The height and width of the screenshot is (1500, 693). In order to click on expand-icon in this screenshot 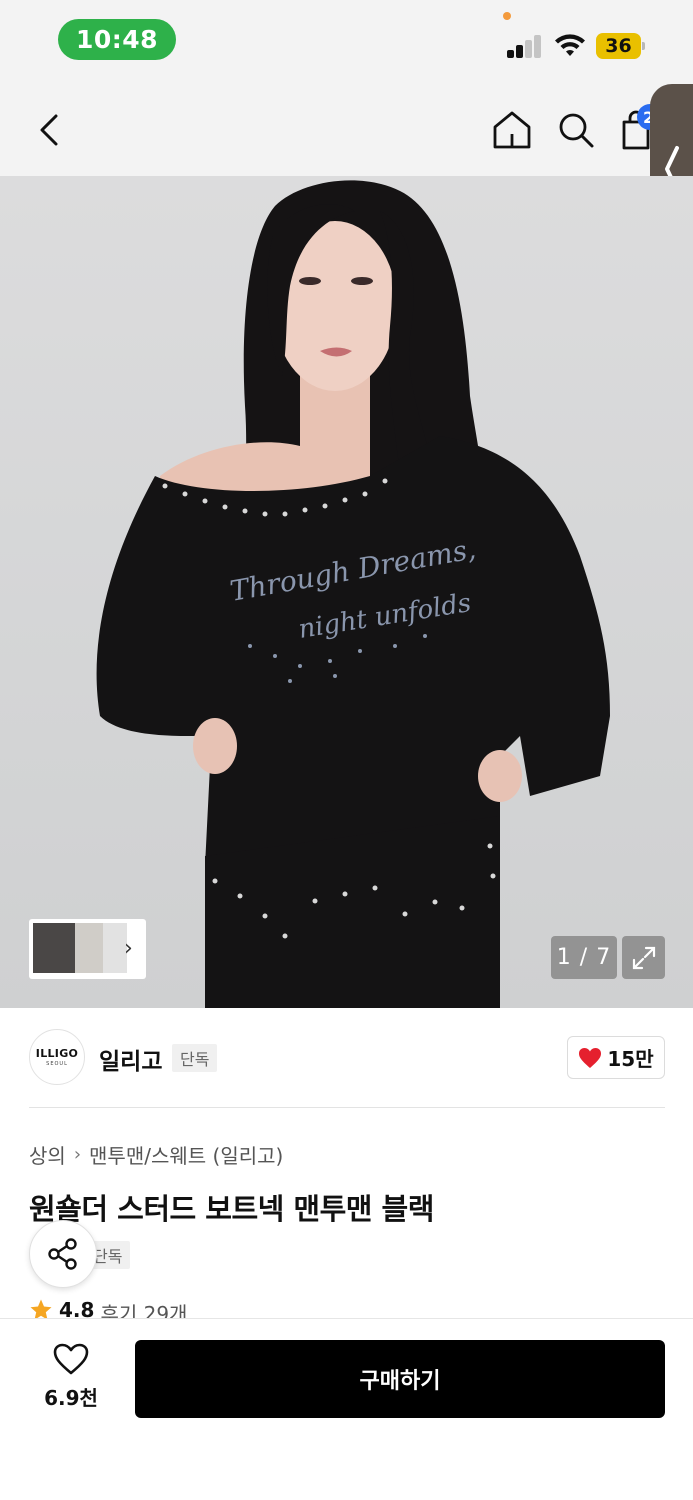, I will do `click(643, 957)`.